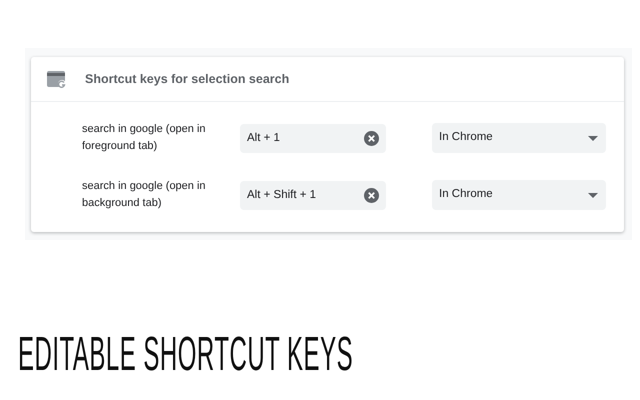  I want to click on shortcut-label: search in google (open in background tab), so click(144, 195).